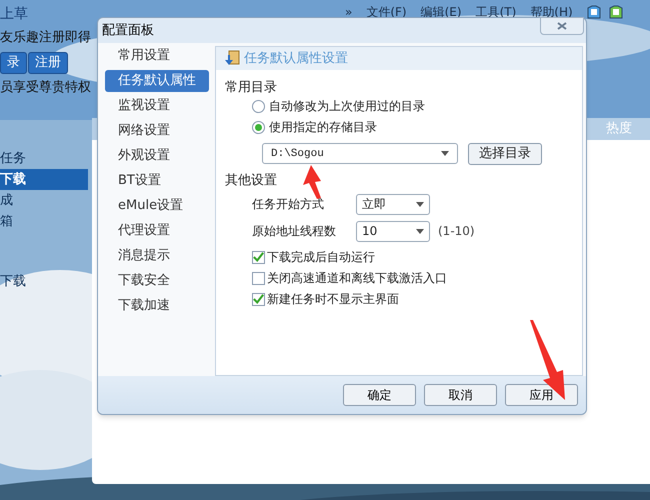 This screenshot has height=500, width=650. I want to click on menu-item: 帮助(H), so click(551, 12).